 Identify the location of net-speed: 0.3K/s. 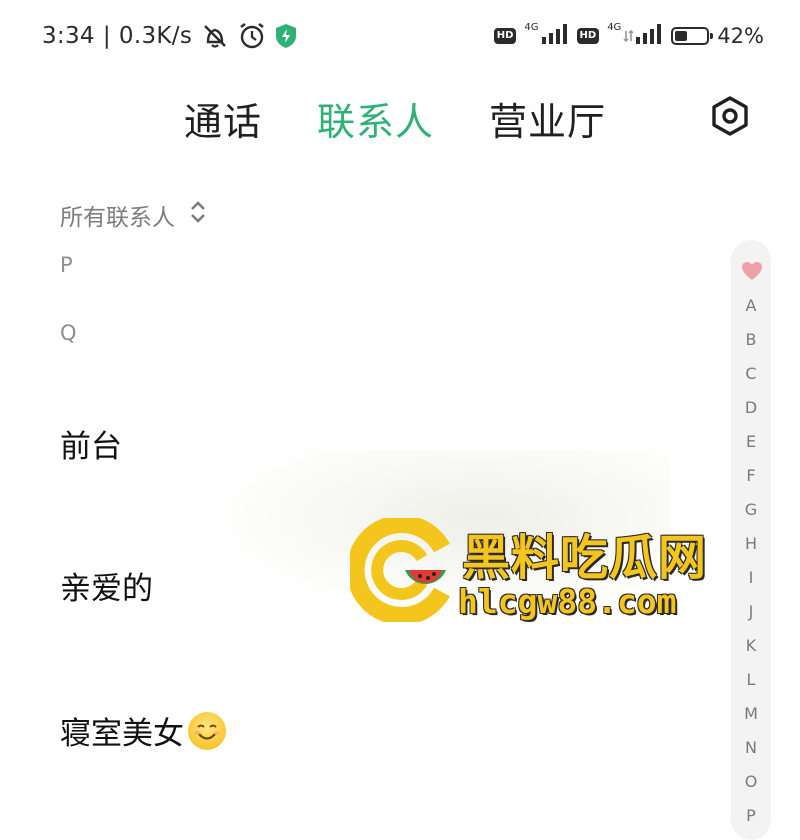
(155, 36).